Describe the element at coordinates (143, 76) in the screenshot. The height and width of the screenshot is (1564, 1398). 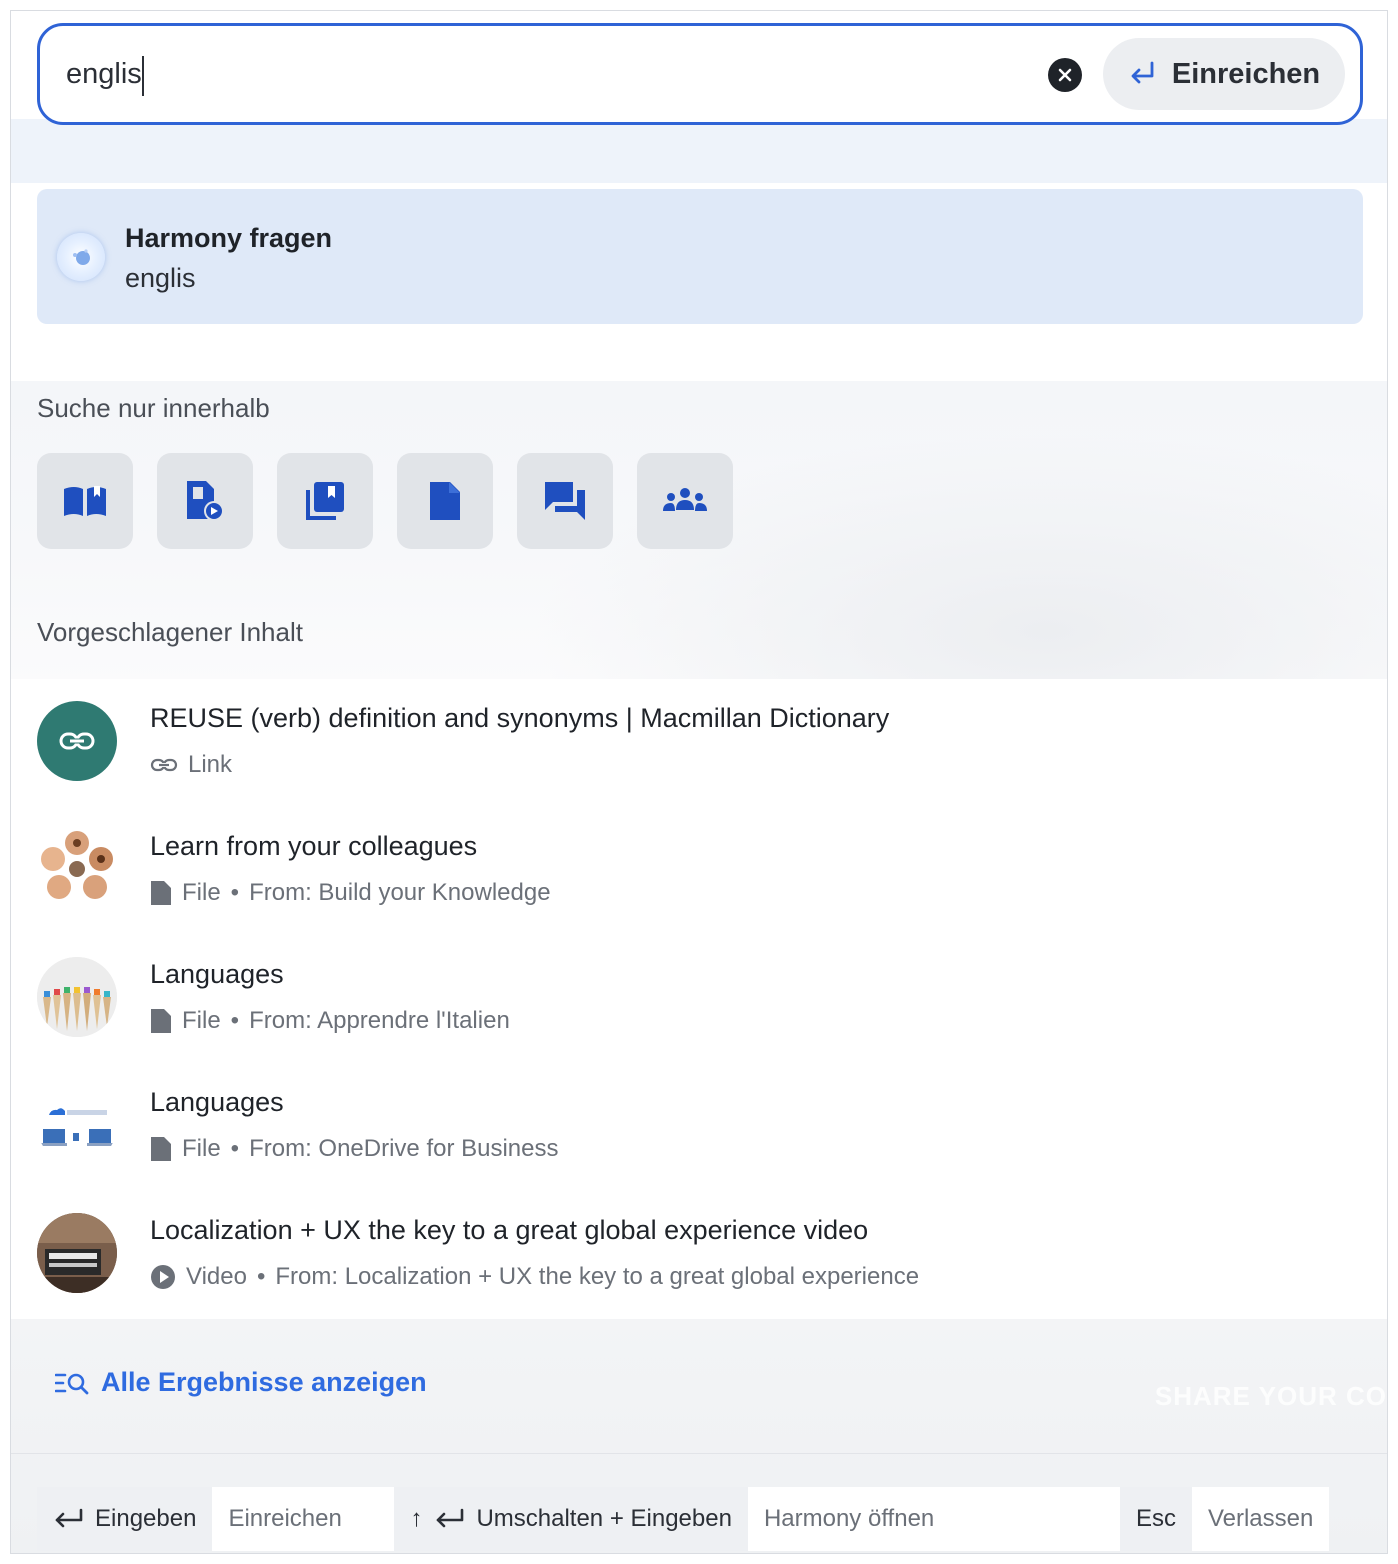
I see `text-caret` at that location.